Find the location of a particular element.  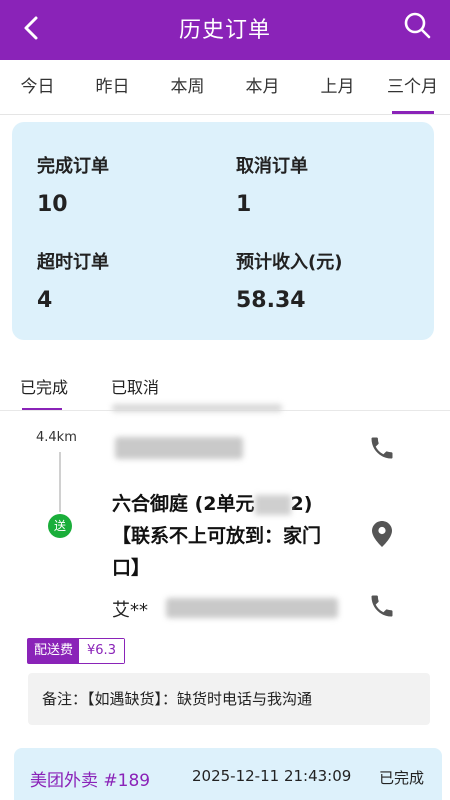

send-badge: 送 is located at coordinates (60, 526).